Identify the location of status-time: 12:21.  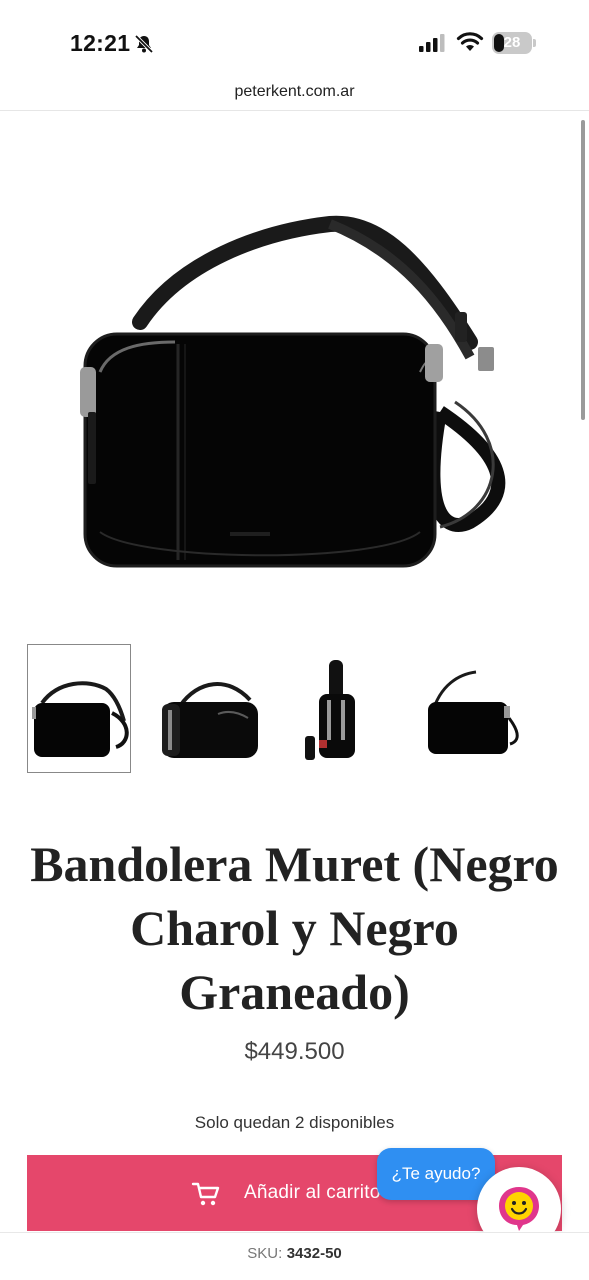
(100, 43).